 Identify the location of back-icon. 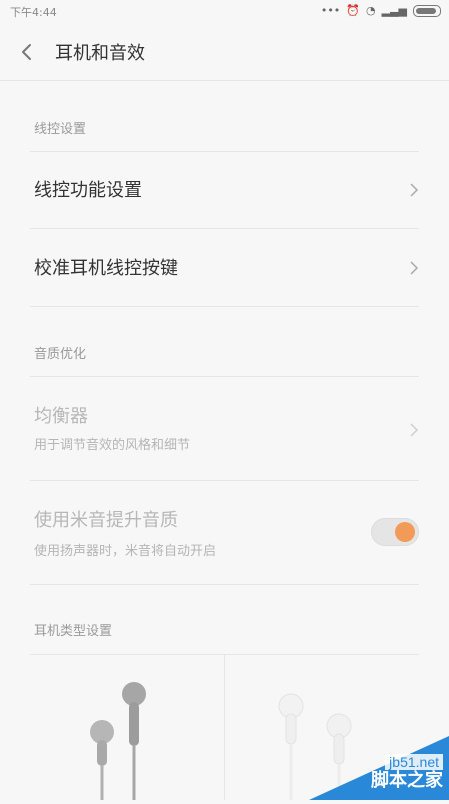
(27, 52).